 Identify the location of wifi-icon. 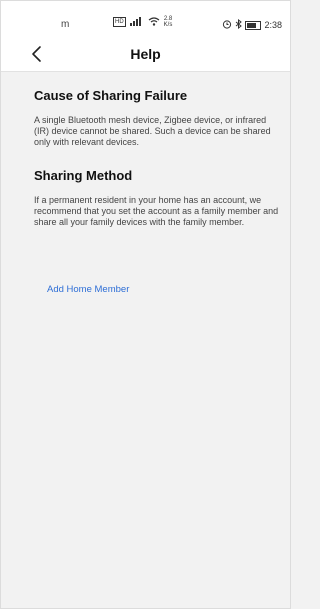
(154, 22).